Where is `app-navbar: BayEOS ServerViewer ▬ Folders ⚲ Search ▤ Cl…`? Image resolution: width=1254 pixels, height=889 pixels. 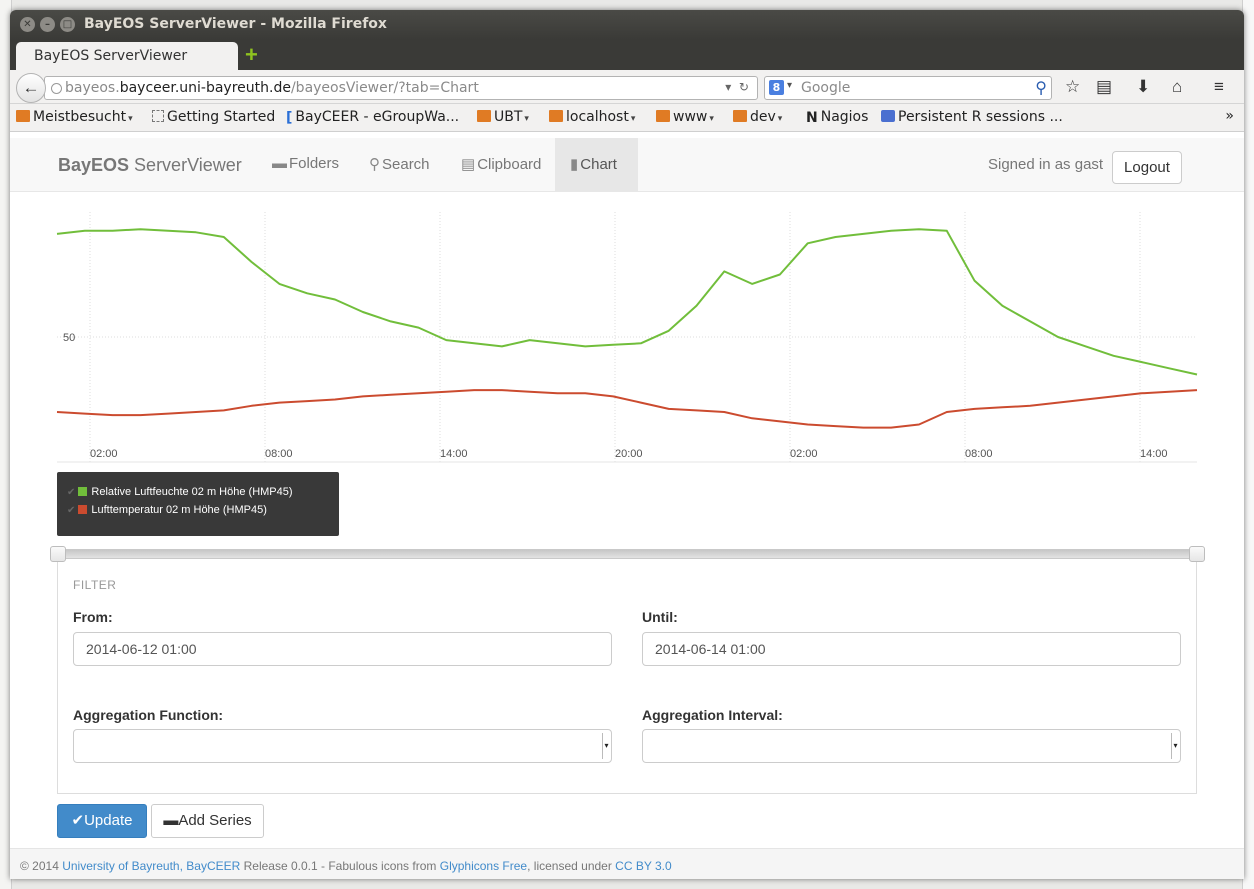
app-navbar: BayEOS ServerViewer ▬ Folders ⚲ Search ▤ Cl… is located at coordinates (627, 165).